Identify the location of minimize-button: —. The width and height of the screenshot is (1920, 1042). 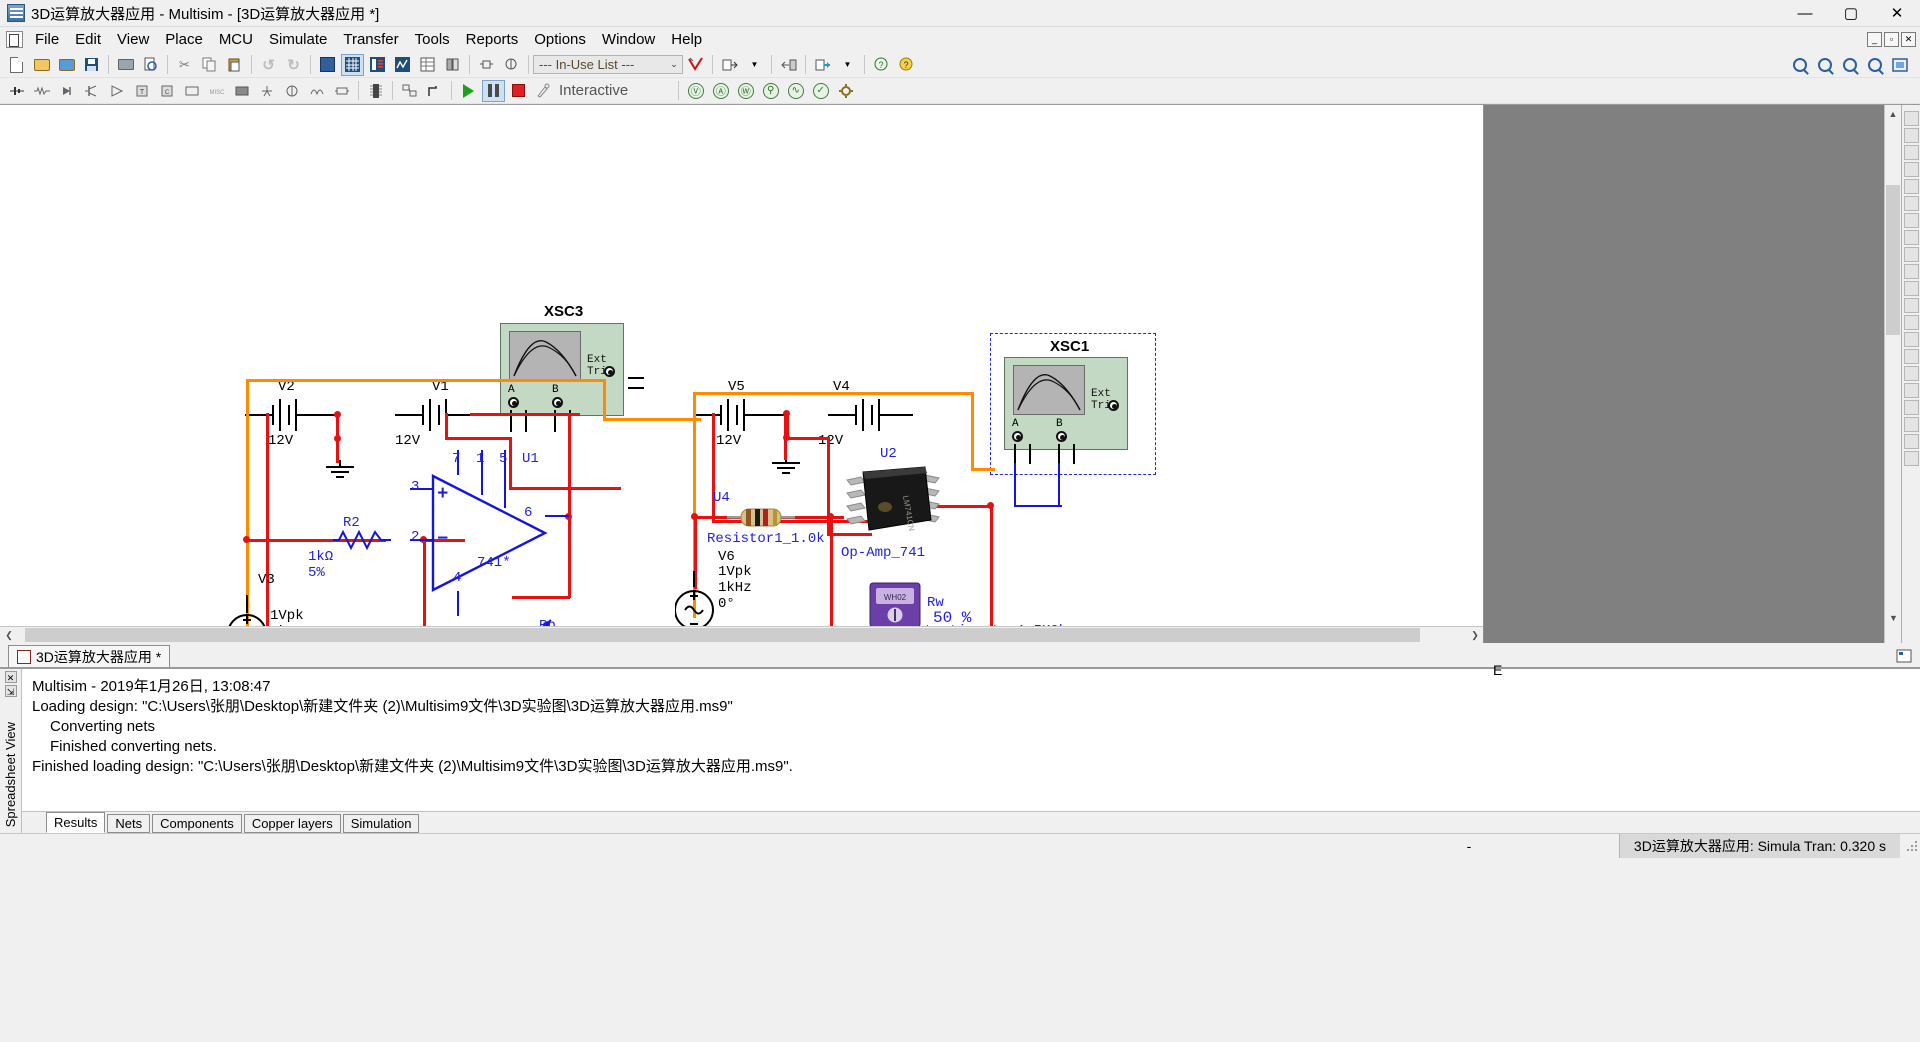
(1805, 13).